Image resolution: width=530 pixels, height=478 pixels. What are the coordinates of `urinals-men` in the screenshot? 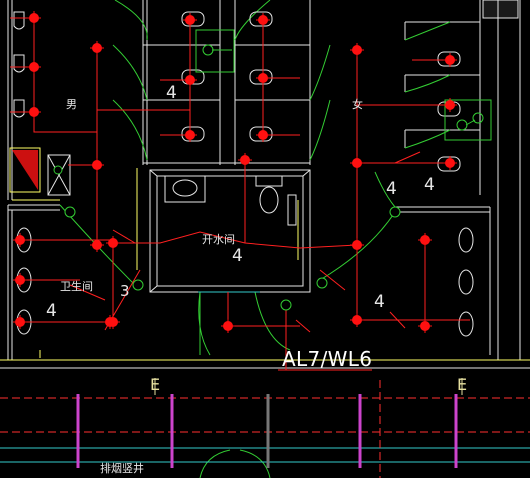 It's located at (19, 64).